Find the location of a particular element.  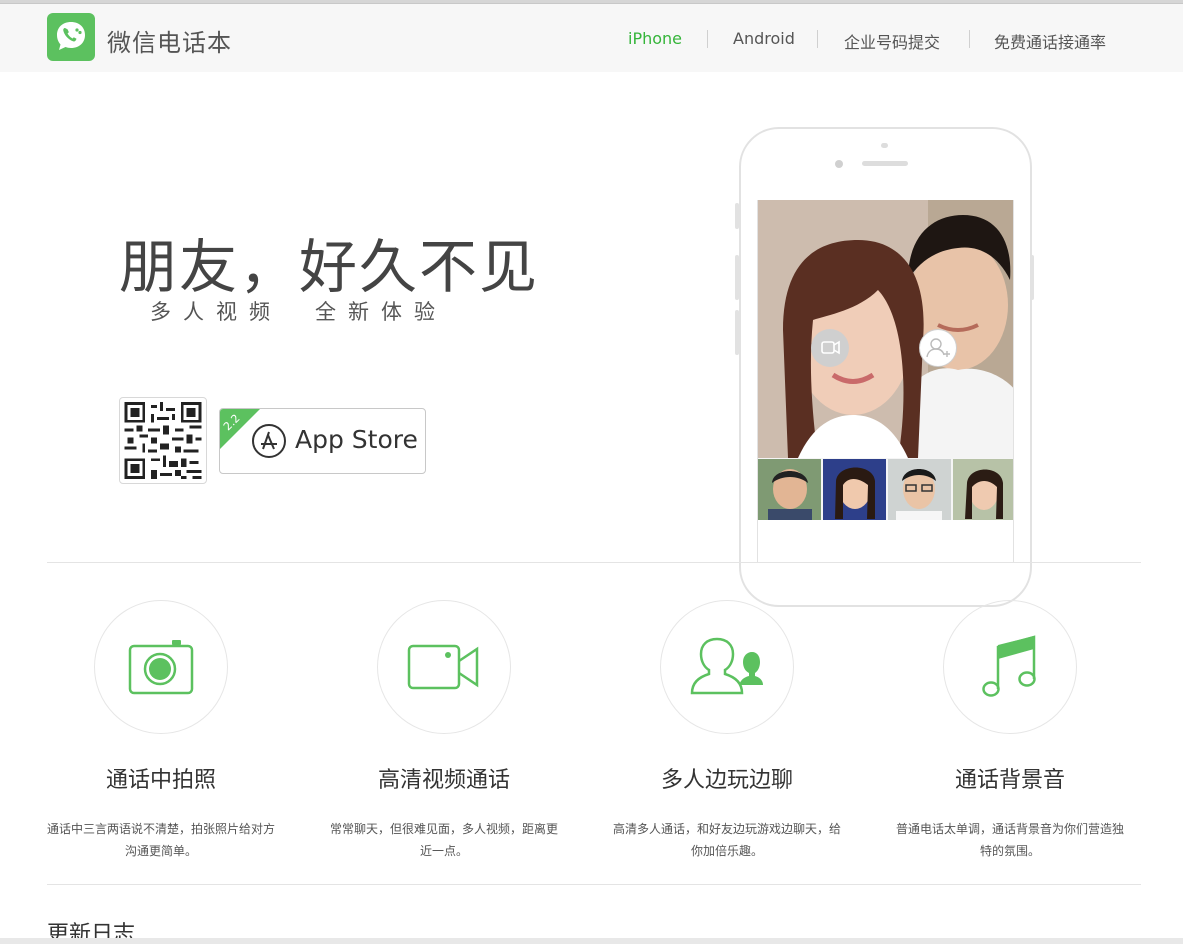

hero-subtitle: 多人视频 全新体验 is located at coordinates (298, 312).